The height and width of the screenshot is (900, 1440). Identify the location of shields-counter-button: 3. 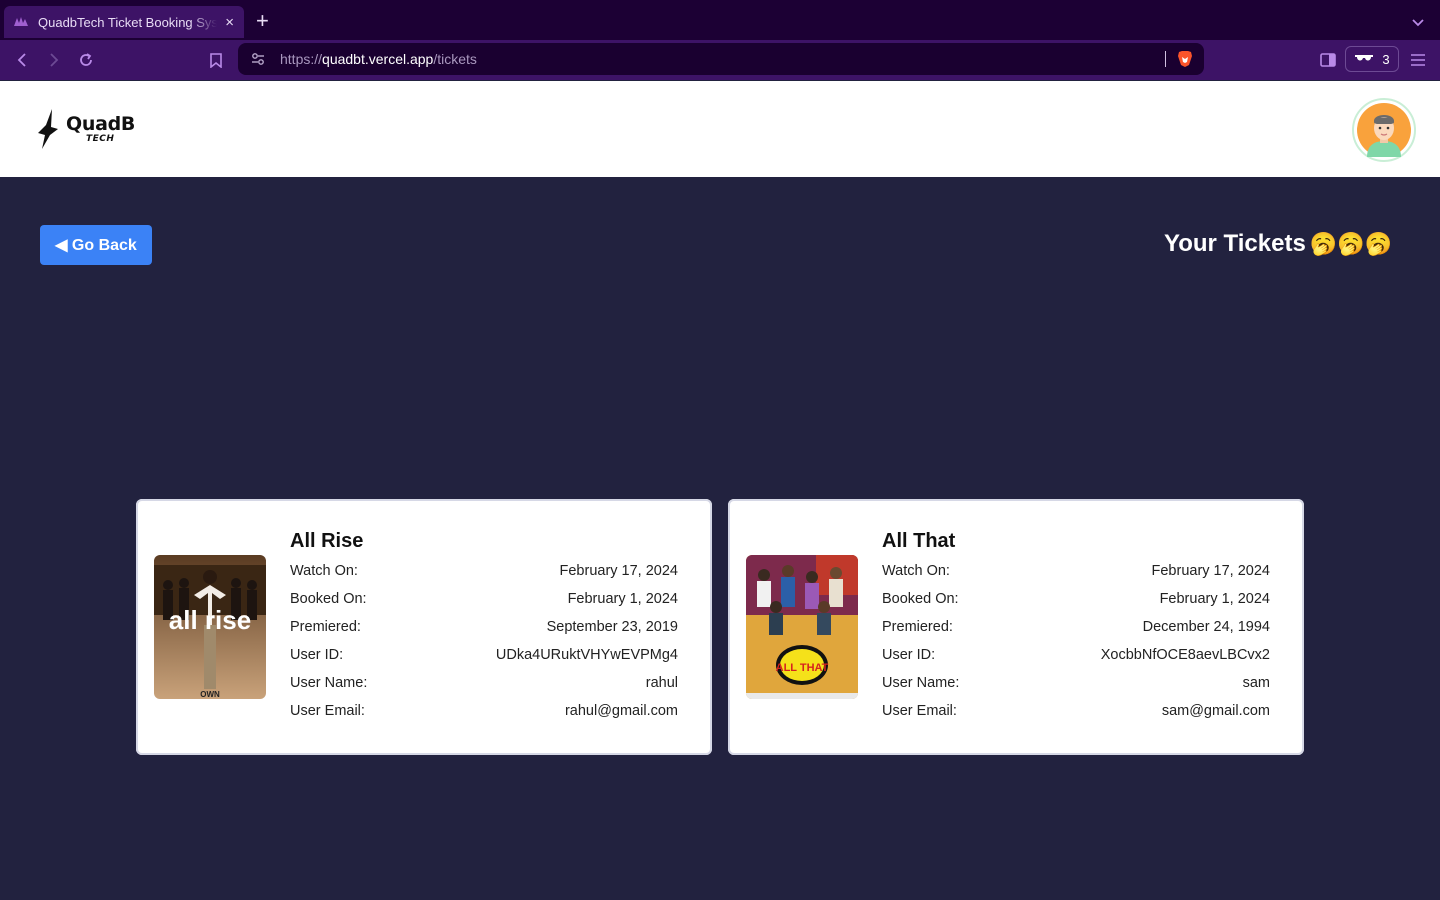
(1372, 59).